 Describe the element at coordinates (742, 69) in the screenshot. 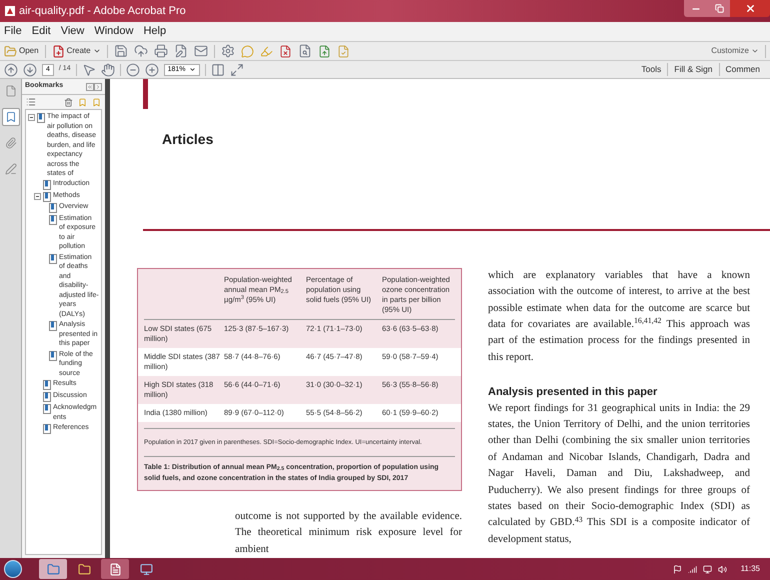

I see `pane-tab: Commen` at that location.